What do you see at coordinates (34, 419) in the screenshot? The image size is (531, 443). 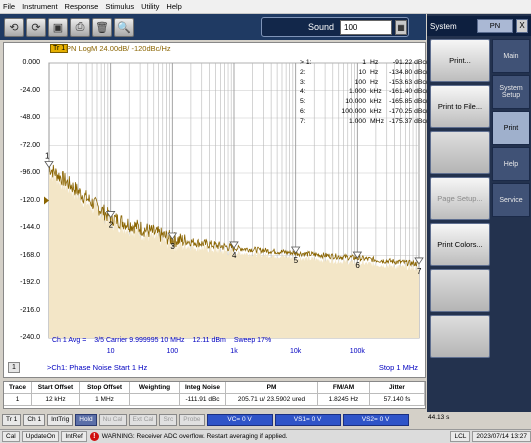 I see `channel-button: Ch 1` at bounding box center [34, 419].